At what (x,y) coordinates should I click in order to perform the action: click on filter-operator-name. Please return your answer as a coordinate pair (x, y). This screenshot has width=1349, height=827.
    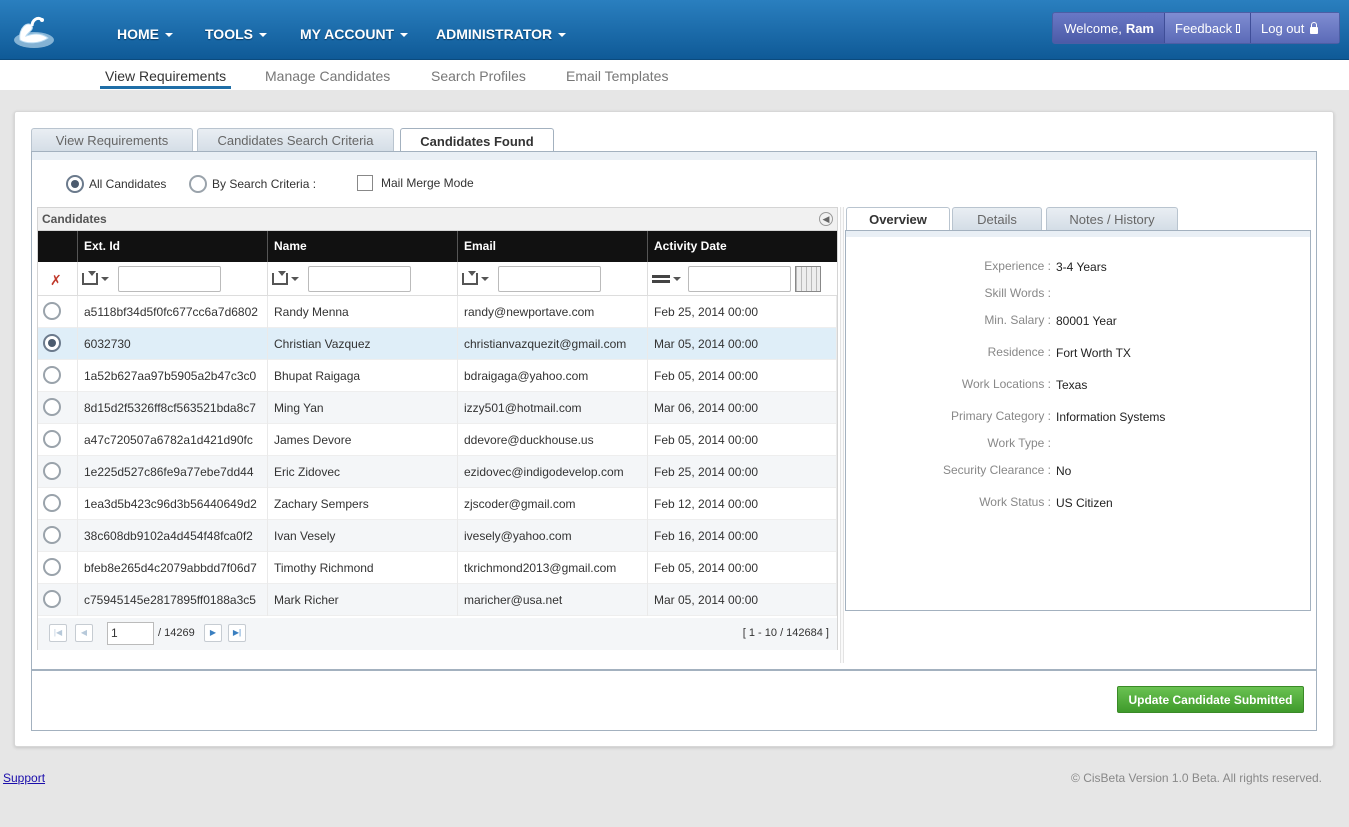
    Looking at the image, I should click on (290, 278).